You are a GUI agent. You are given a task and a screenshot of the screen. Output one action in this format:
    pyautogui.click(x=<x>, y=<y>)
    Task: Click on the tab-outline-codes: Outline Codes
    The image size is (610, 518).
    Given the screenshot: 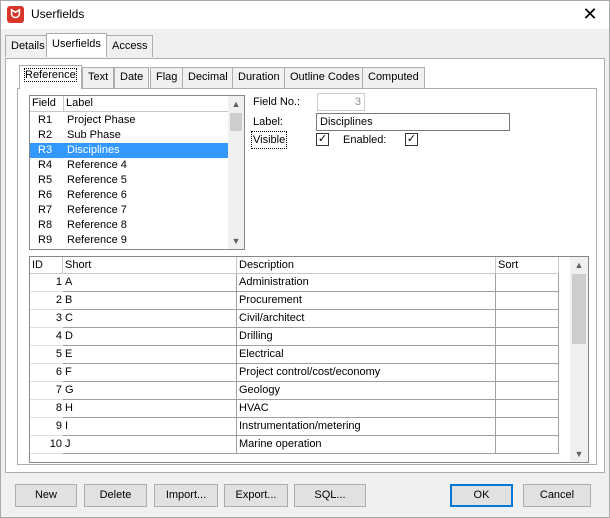 What is the action you would take?
    pyautogui.click(x=325, y=77)
    